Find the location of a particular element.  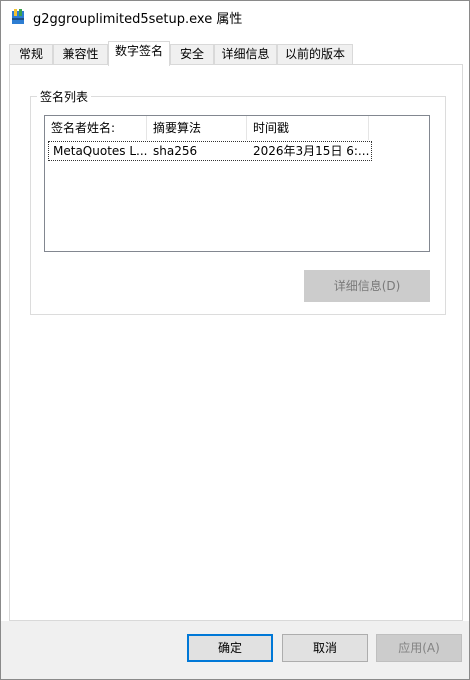

tab-strip: 常规 兼容性 数字签名 安全 详细信息 以前的版本 is located at coordinates (237, 53).